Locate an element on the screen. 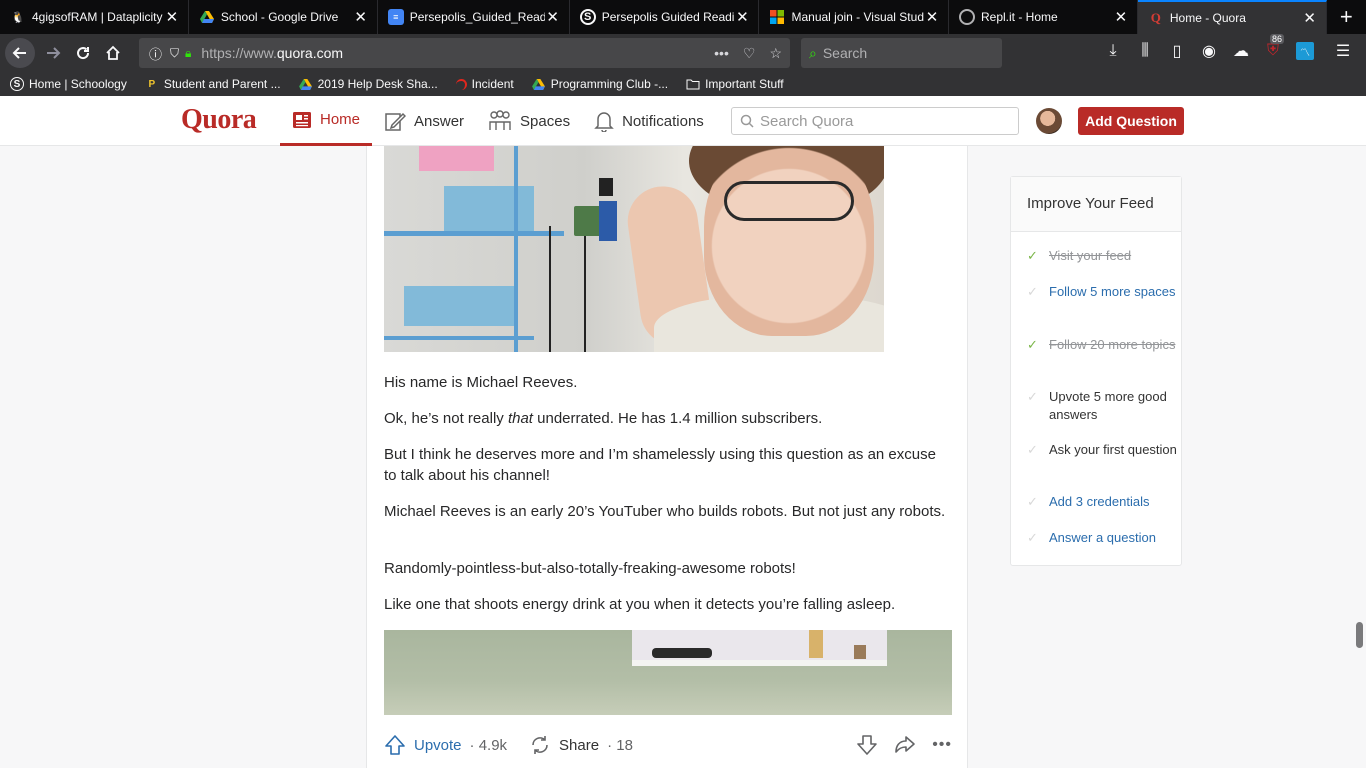  back-button is located at coordinates (20, 53).